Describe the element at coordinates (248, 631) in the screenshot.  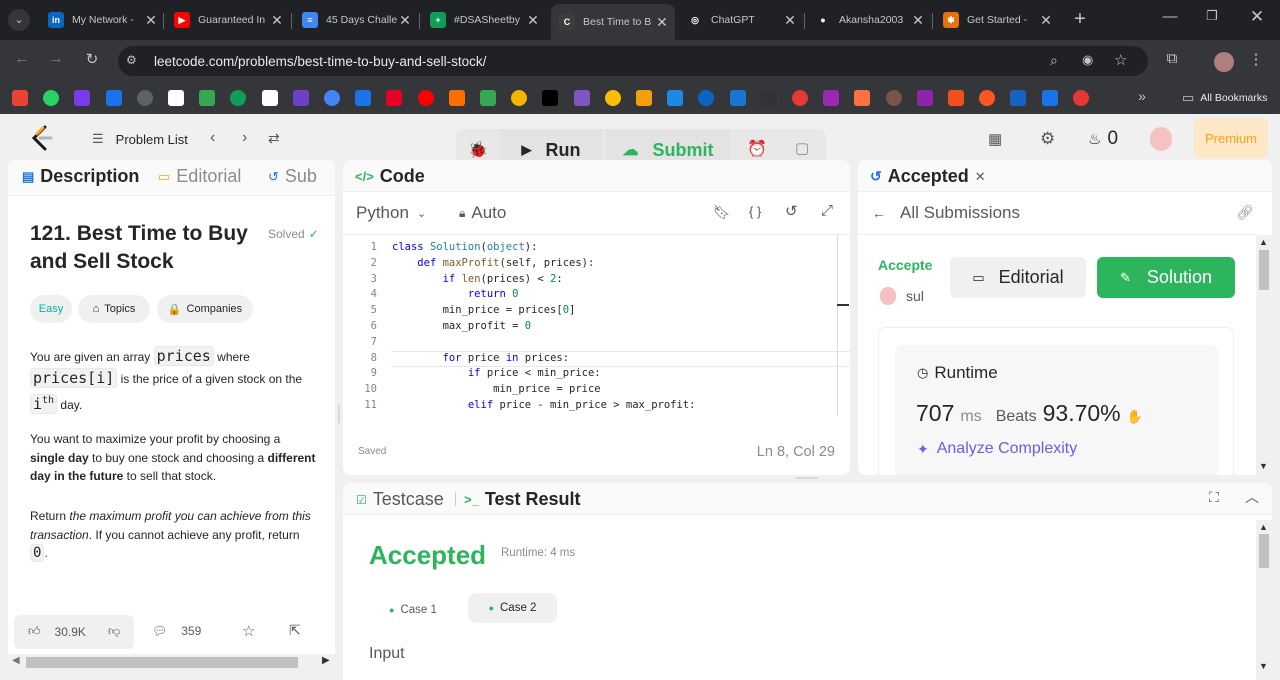
I see `favorite-star-icon: ☆` at that location.